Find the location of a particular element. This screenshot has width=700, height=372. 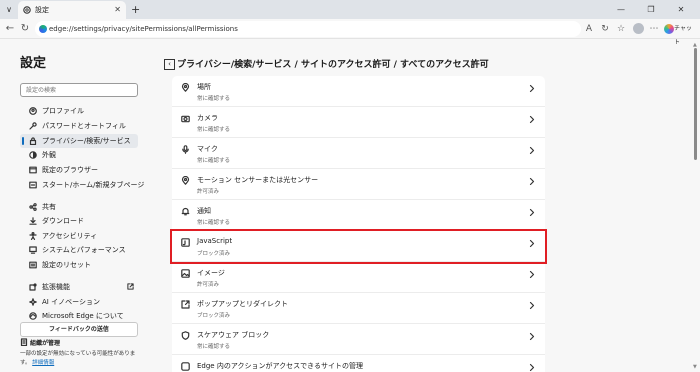

permission-row-popups: ポップアップとリダイレクト ブロック済み is located at coordinates (358, 308).